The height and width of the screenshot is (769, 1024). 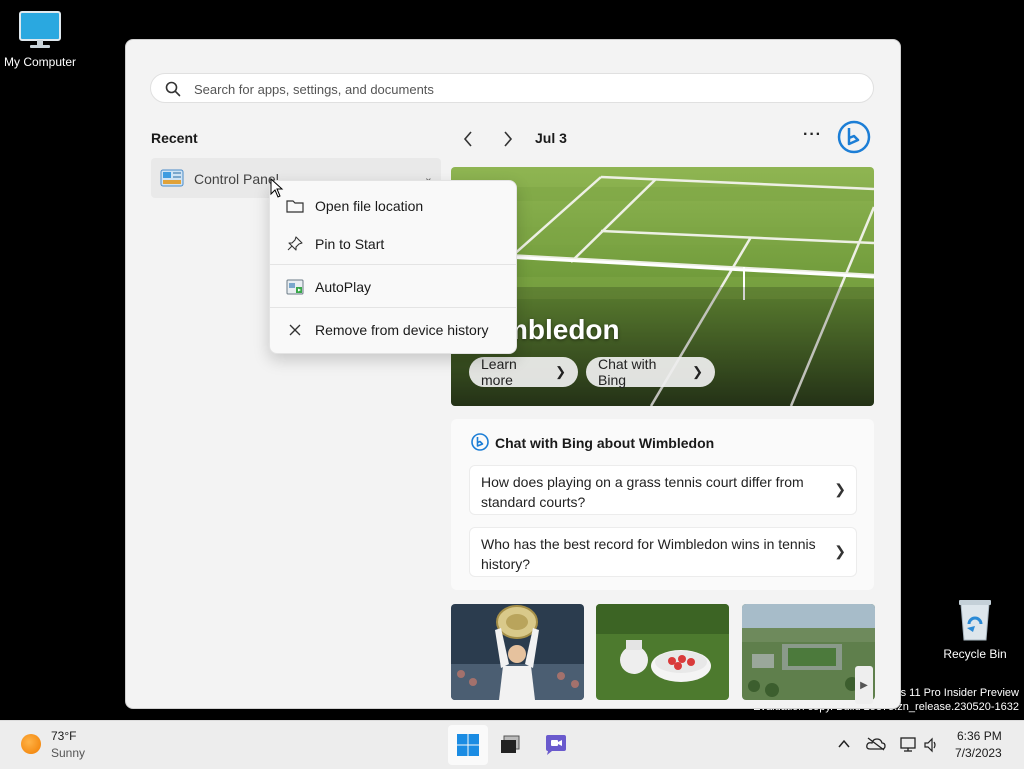 What do you see at coordinates (402, 330) in the screenshot?
I see `menu-item-label: Remove from device history` at bounding box center [402, 330].